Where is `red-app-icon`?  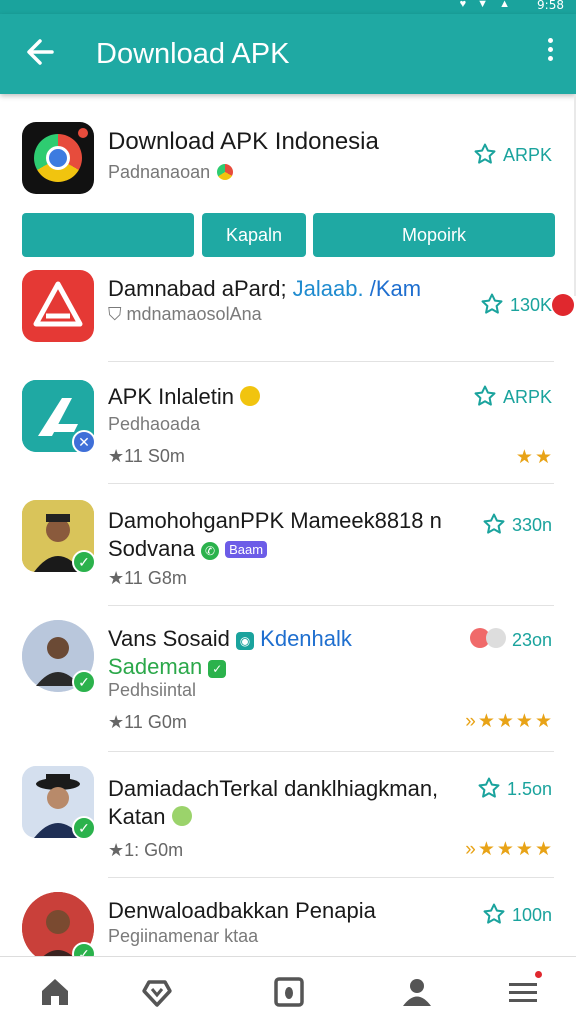
red-app-icon is located at coordinates (58, 306).